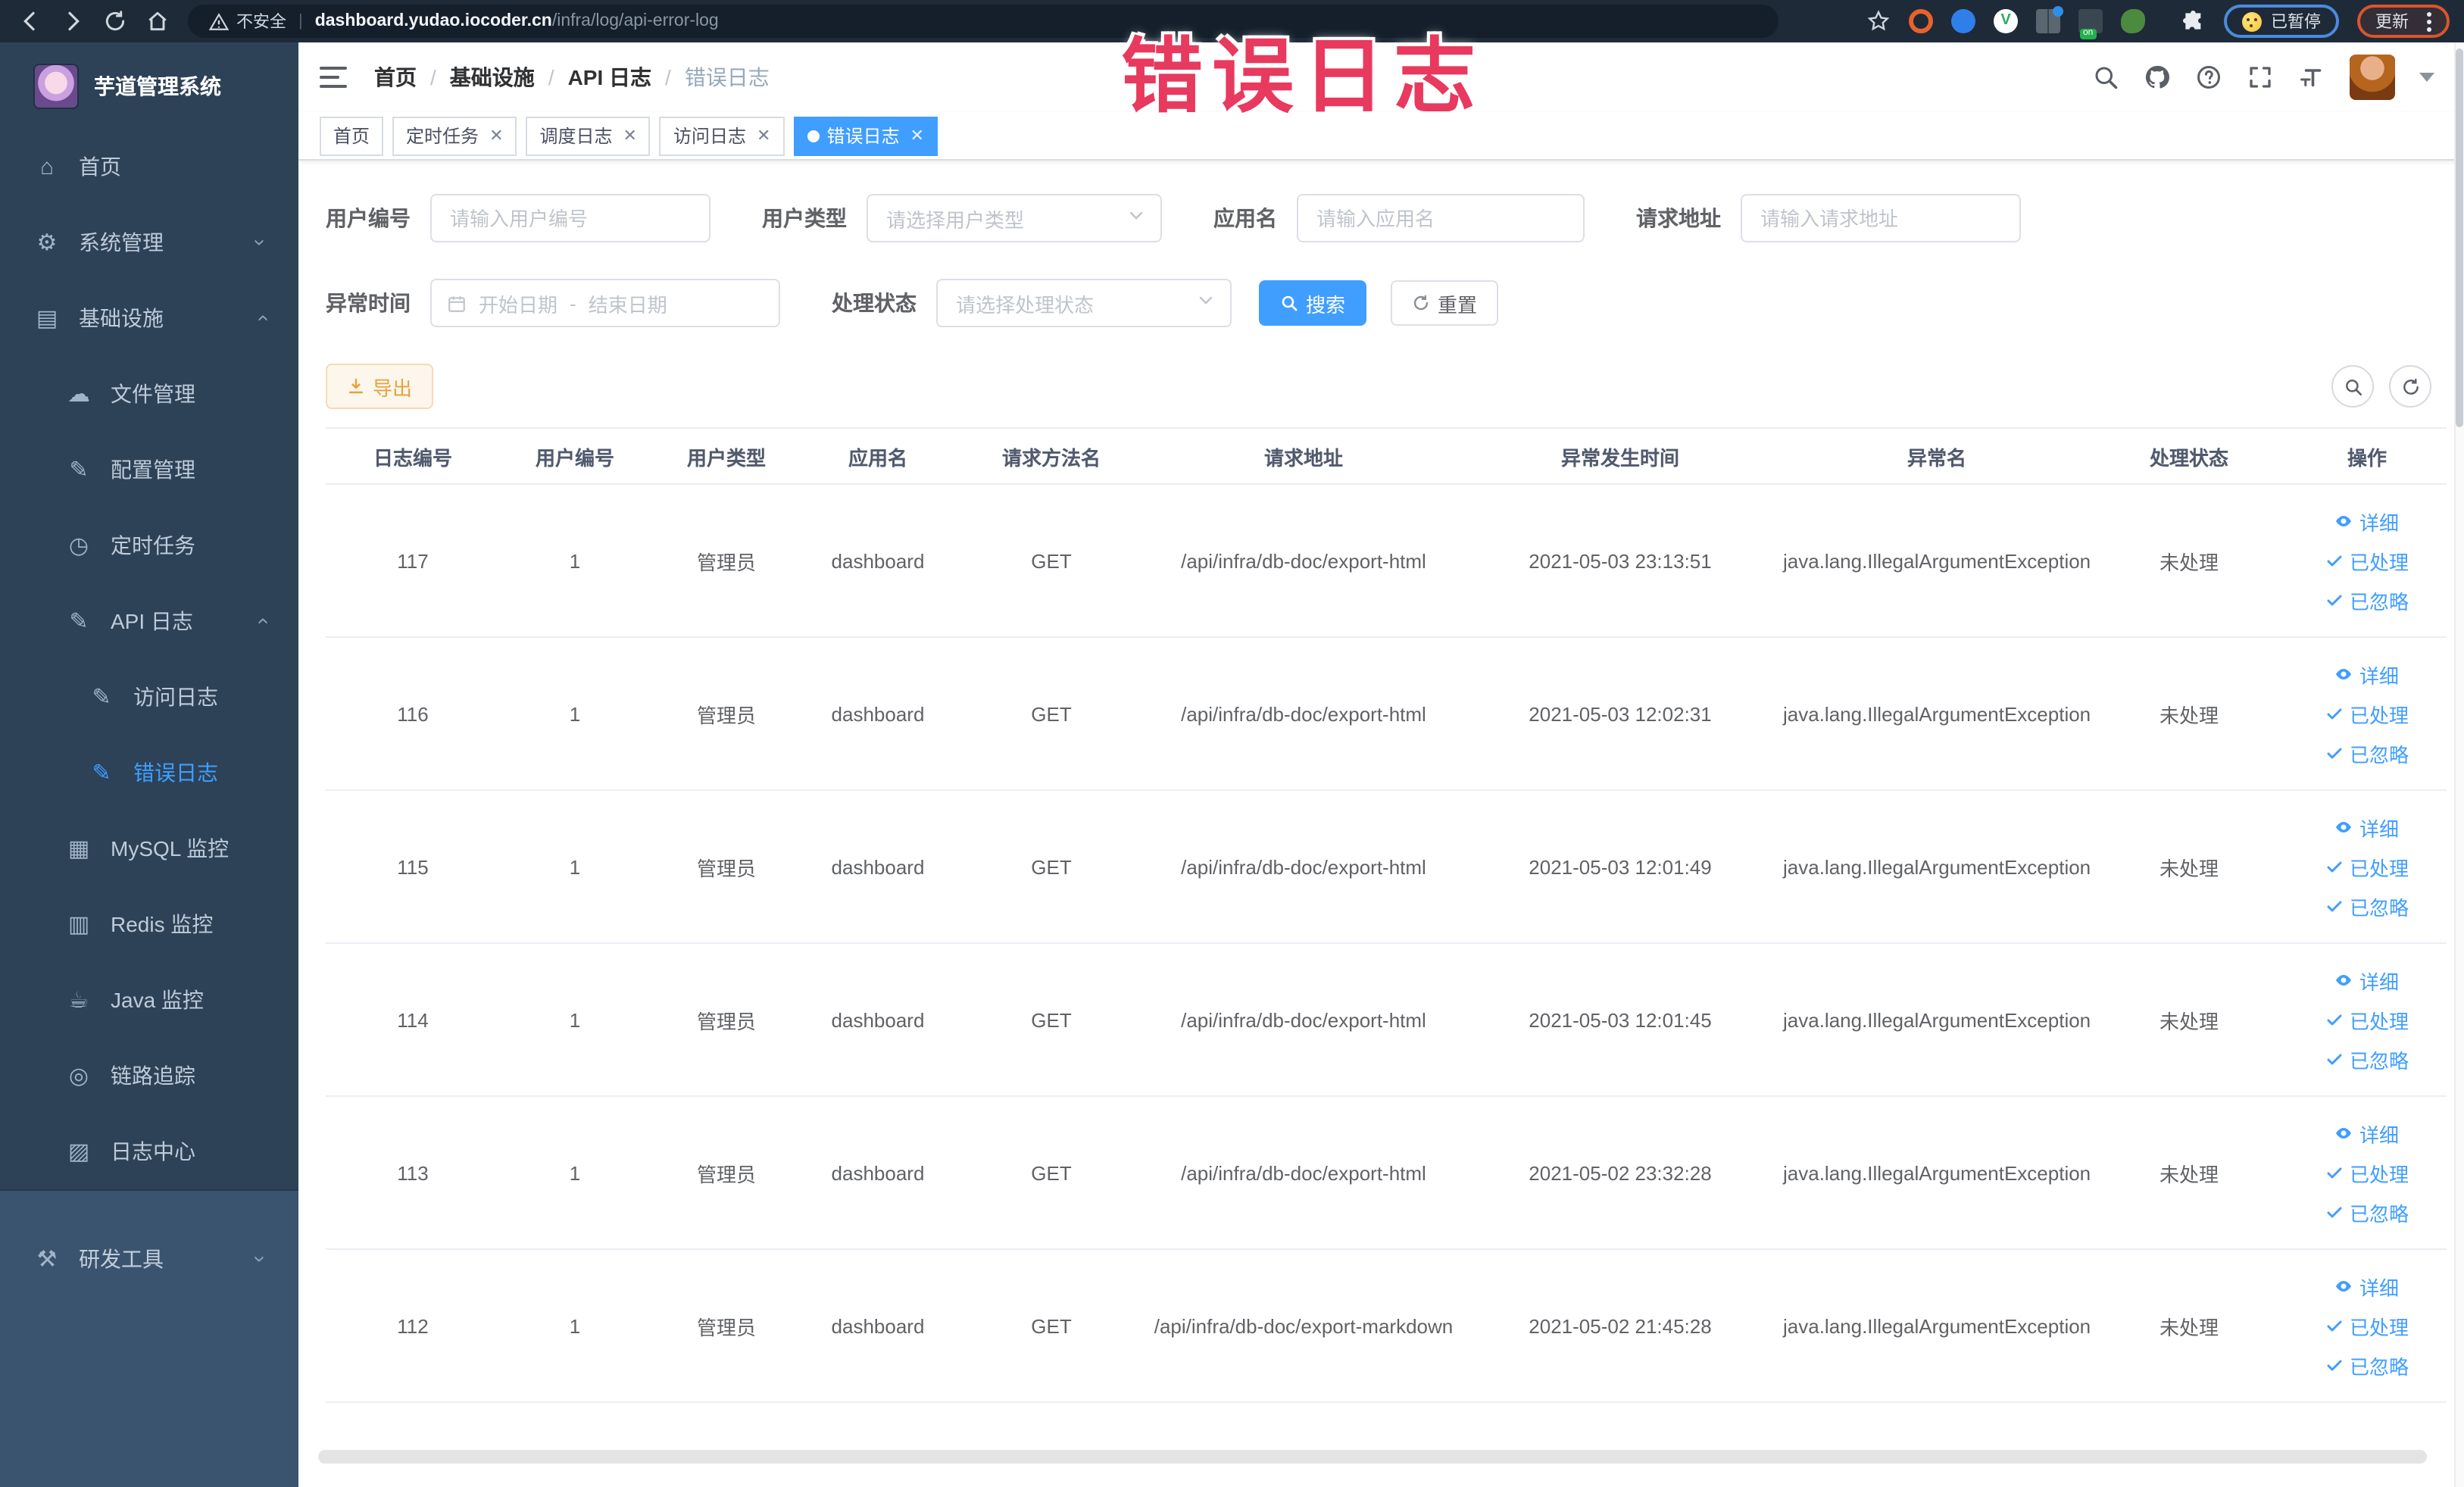 This screenshot has width=2464, height=1487. What do you see at coordinates (149, 242) in the screenshot?
I see `sidebar-item-system-mgmt: ⚙ 系统管理 ›` at bounding box center [149, 242].